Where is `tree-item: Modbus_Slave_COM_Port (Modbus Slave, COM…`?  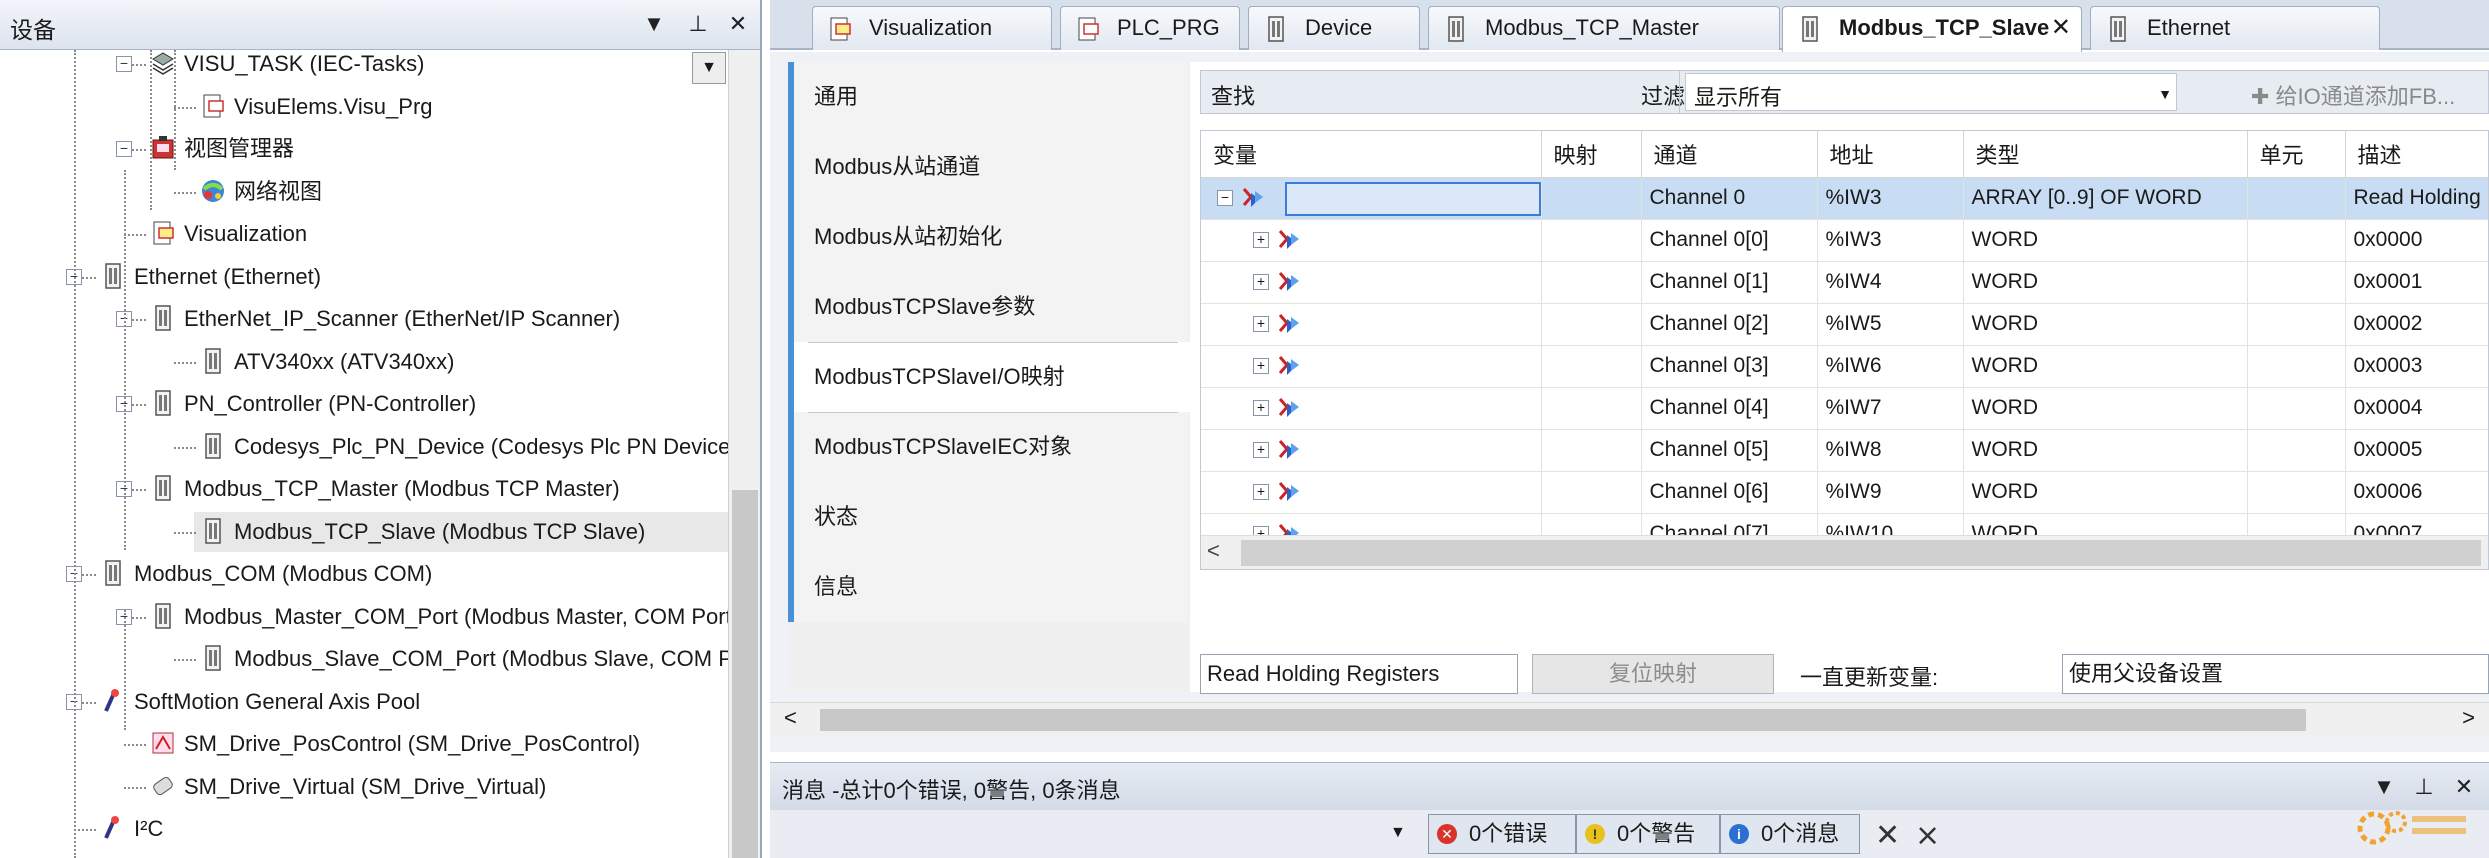 tree-item: Modbus_Slave_COM_Port (Modbus Slave, COM… is located at coordinates (465, 659).